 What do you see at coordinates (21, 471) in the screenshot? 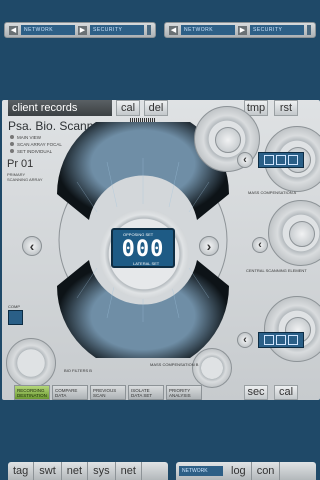
I see `tag-button: tag` at bounding box center [21, 471].